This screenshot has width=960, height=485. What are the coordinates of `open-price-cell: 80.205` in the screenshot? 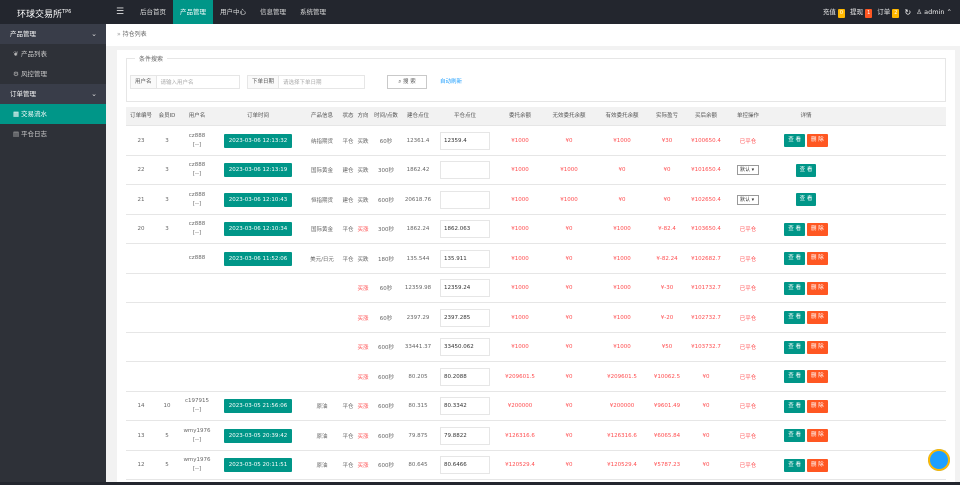 It's located at (418, 376).